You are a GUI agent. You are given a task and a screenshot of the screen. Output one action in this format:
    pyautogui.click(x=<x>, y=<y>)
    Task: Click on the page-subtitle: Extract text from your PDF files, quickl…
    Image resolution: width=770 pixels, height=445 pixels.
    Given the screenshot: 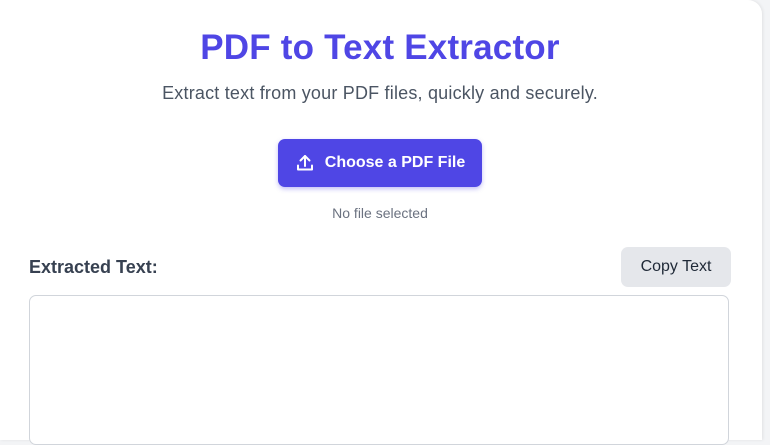 What is the action you would take?
    pyautogui.click(x=380, y=93)
    